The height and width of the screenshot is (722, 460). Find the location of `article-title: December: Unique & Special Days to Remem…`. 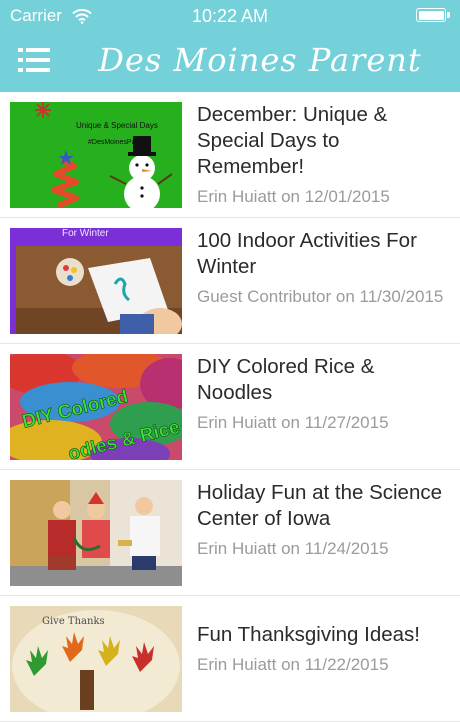

article-title: December: Unique & Special Days to Remem… is located at coordinates (292, 140).